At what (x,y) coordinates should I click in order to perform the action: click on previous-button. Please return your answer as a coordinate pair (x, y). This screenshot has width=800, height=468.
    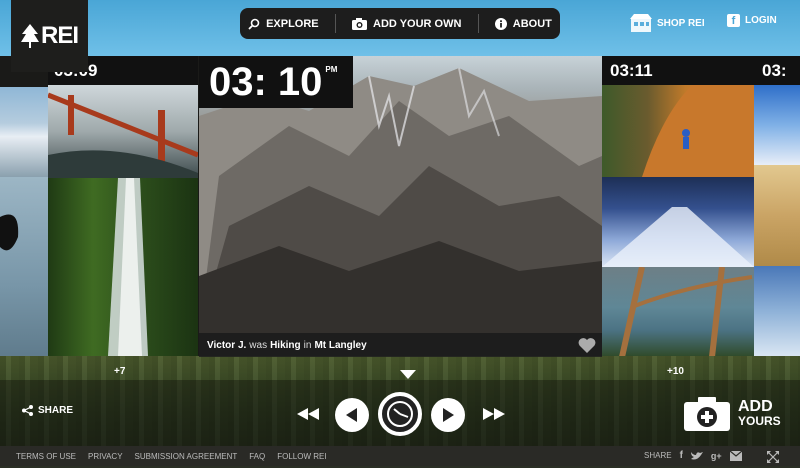
    Looking at the image, I should click on (352, 415).